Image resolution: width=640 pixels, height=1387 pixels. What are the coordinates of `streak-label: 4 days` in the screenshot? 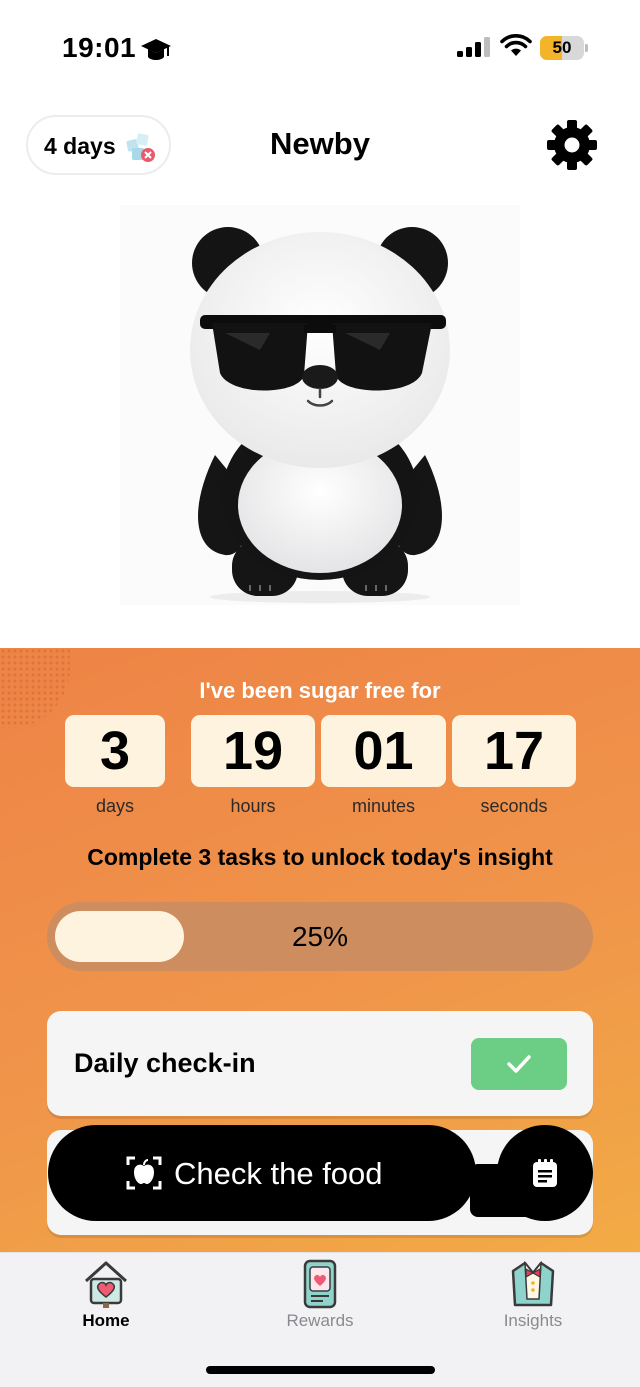 It's located at (80, 146).